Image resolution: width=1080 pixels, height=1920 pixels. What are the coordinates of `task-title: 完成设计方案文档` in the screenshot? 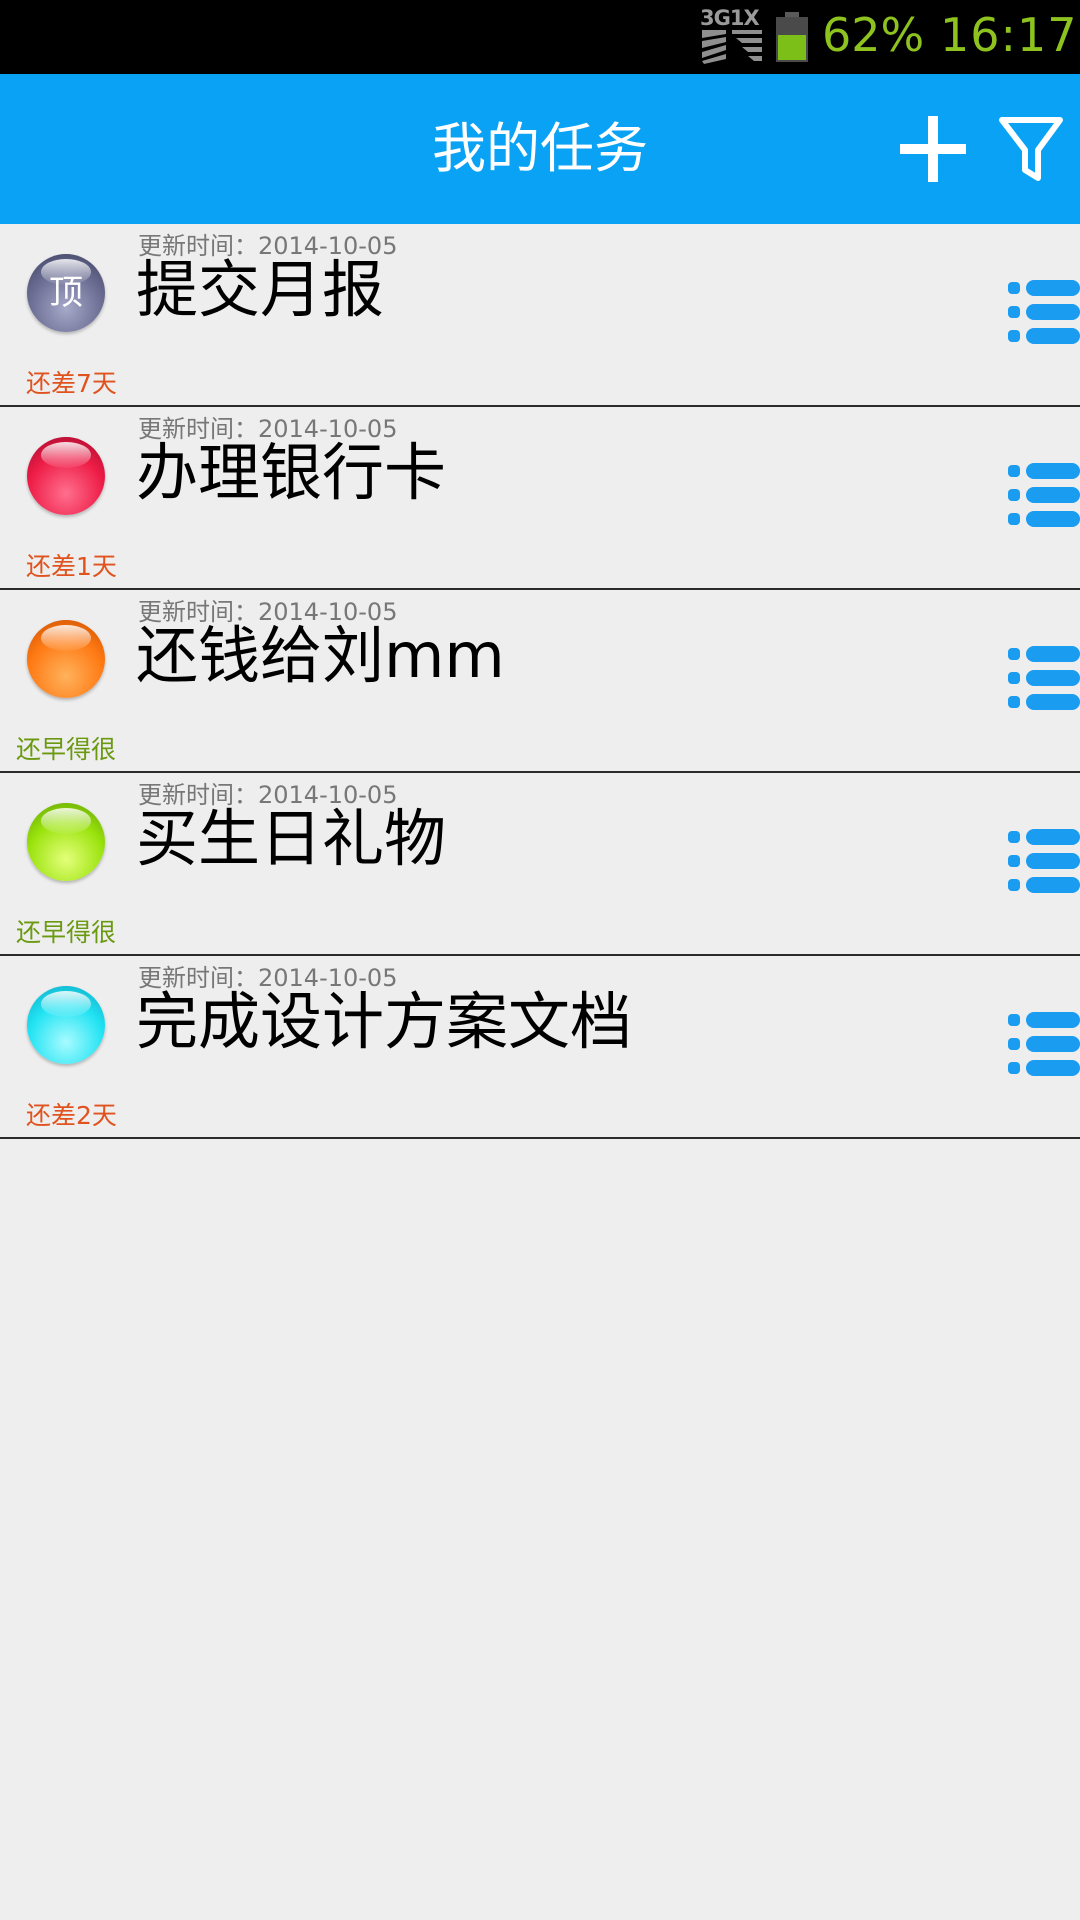 It's located at (384, 1021).